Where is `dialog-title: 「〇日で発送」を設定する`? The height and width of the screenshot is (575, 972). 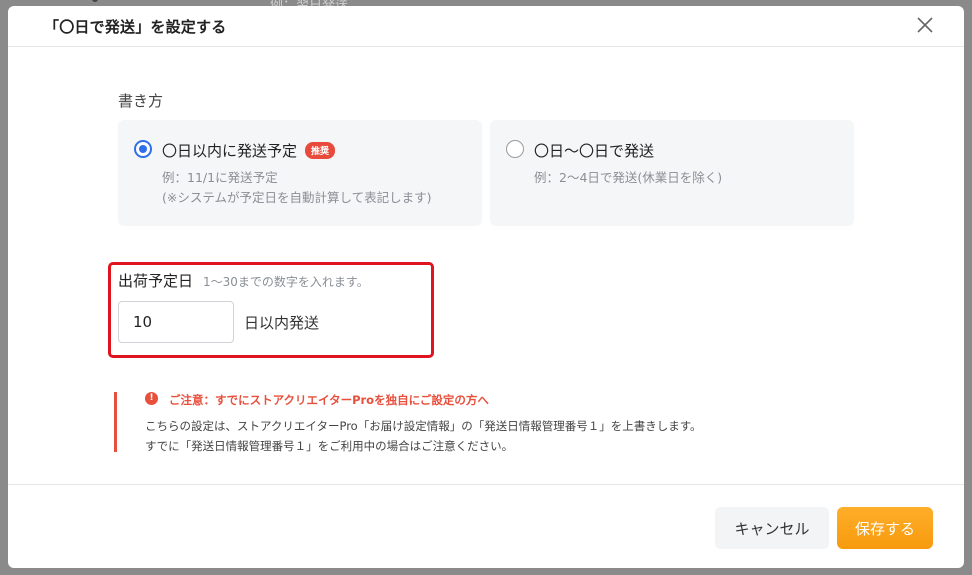
dialog-title: 「〇日で発送」を設定する is located at coordinates (135, 27).